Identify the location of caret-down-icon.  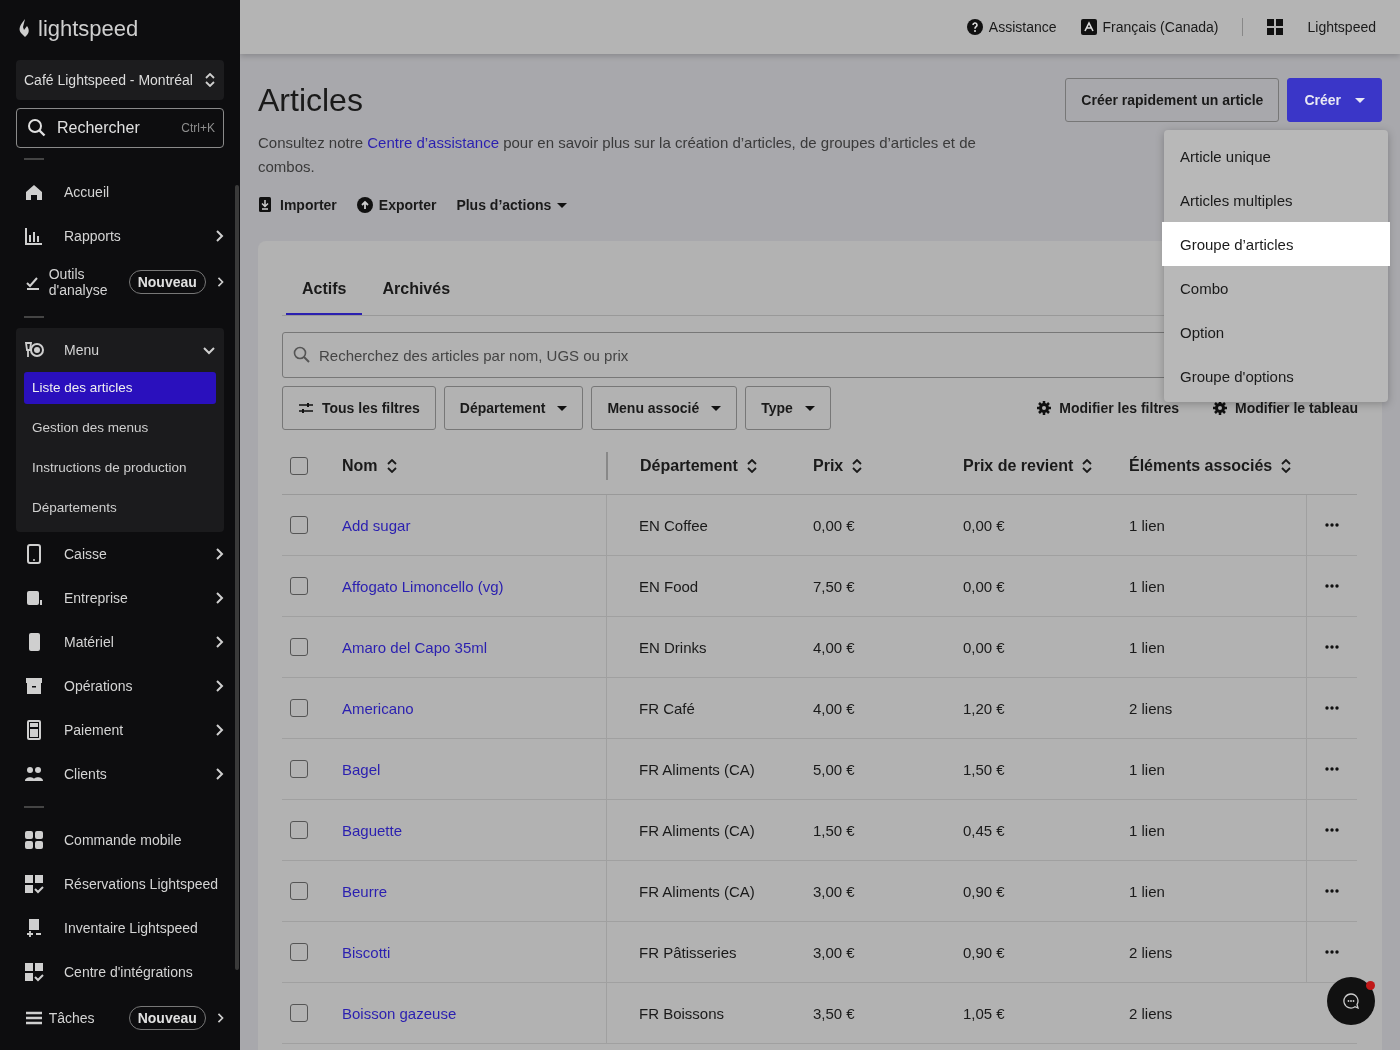
(716, 408).